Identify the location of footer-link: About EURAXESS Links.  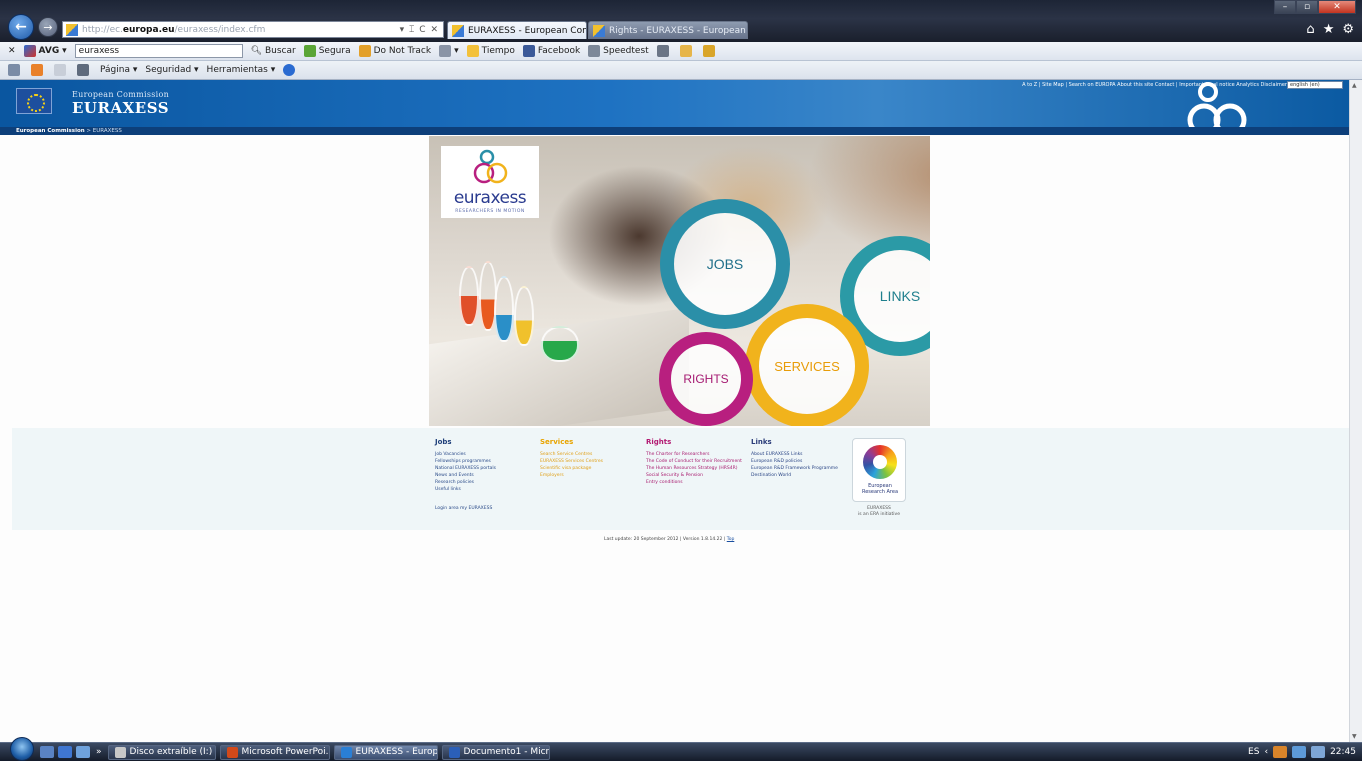
(794, 454).